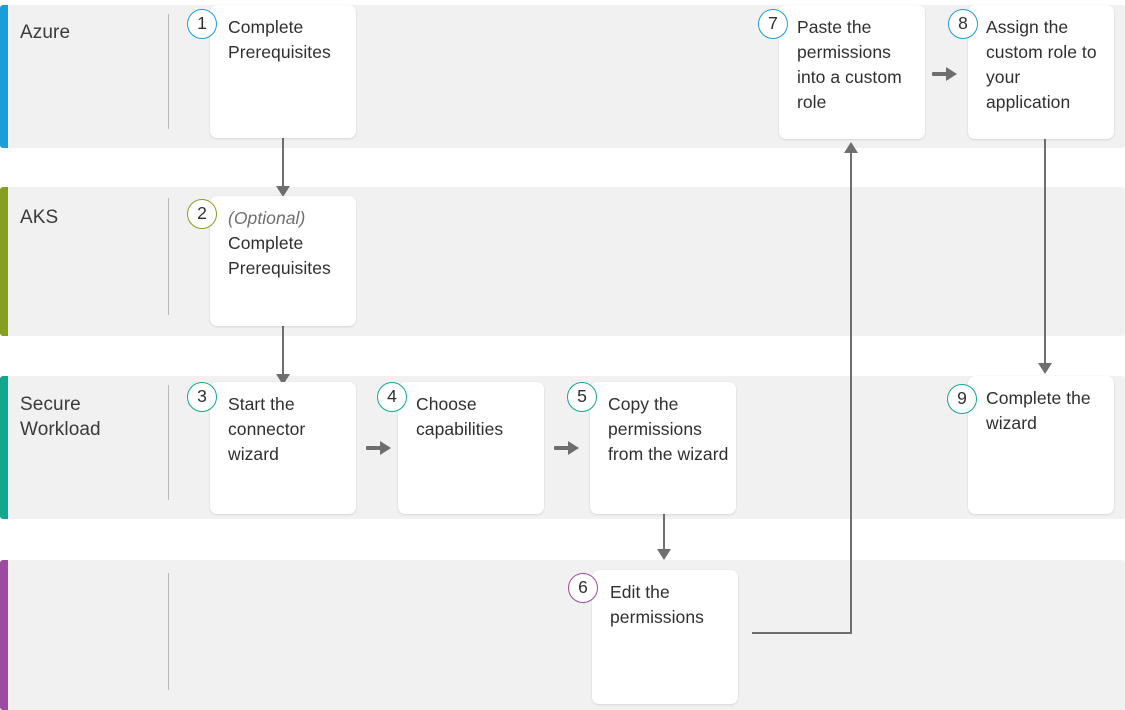 This screenshot has height=710, width=1125. I want to click on step-card-2-optional: (Optional), so click(267, 218).